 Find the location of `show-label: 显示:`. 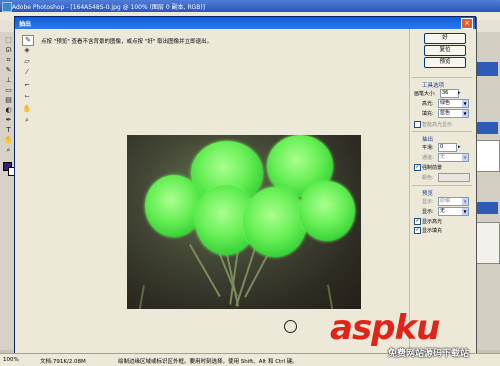

show-label: 显示: is located at coordinates (428, 212).